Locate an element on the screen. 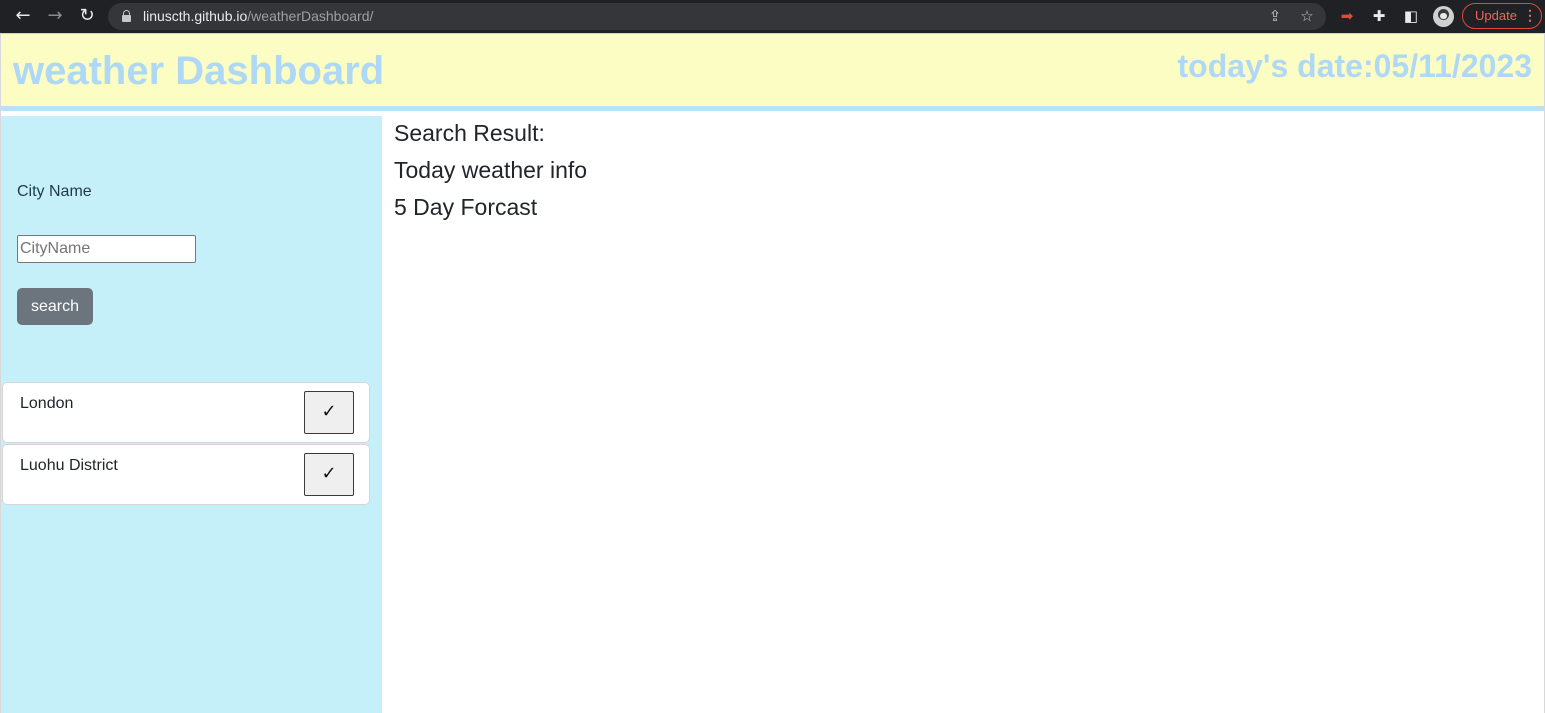 This screenshot has height=713, width=1545. search-button: search is located at coordinates (55, 306).